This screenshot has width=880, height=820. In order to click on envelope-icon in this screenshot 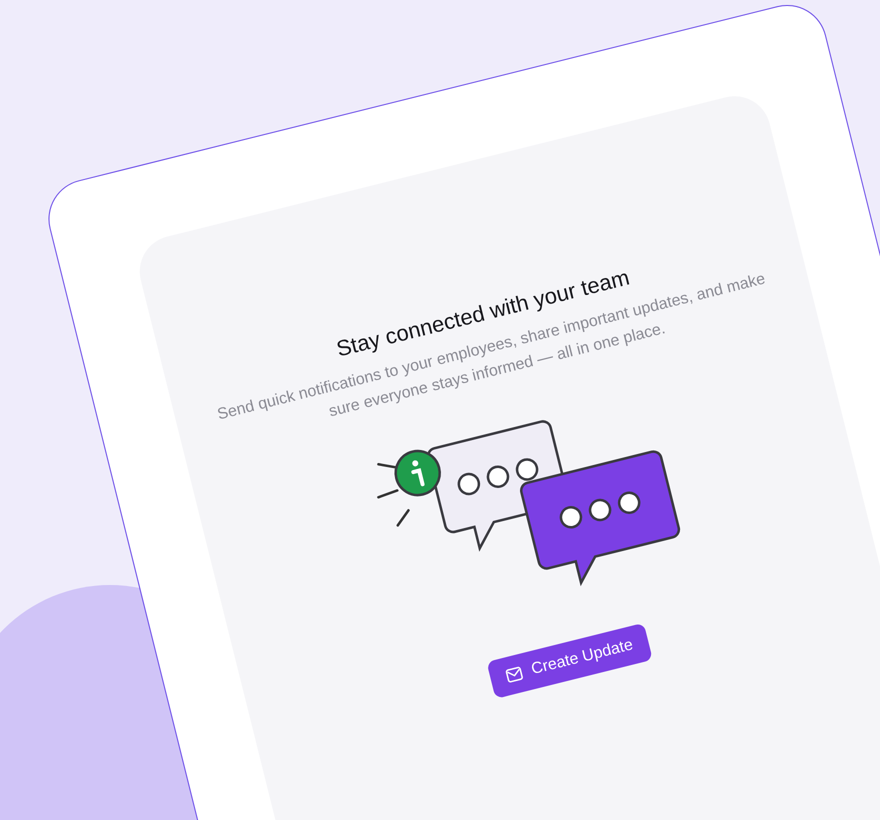, I will do `click(514, 675)`.